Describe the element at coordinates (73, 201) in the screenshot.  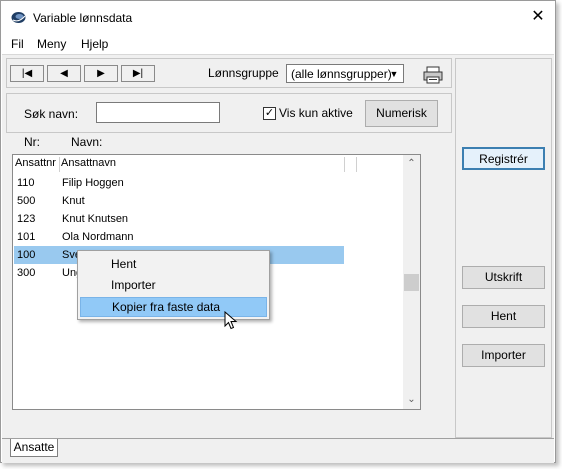
I see `employee-name: Knut` at that location.